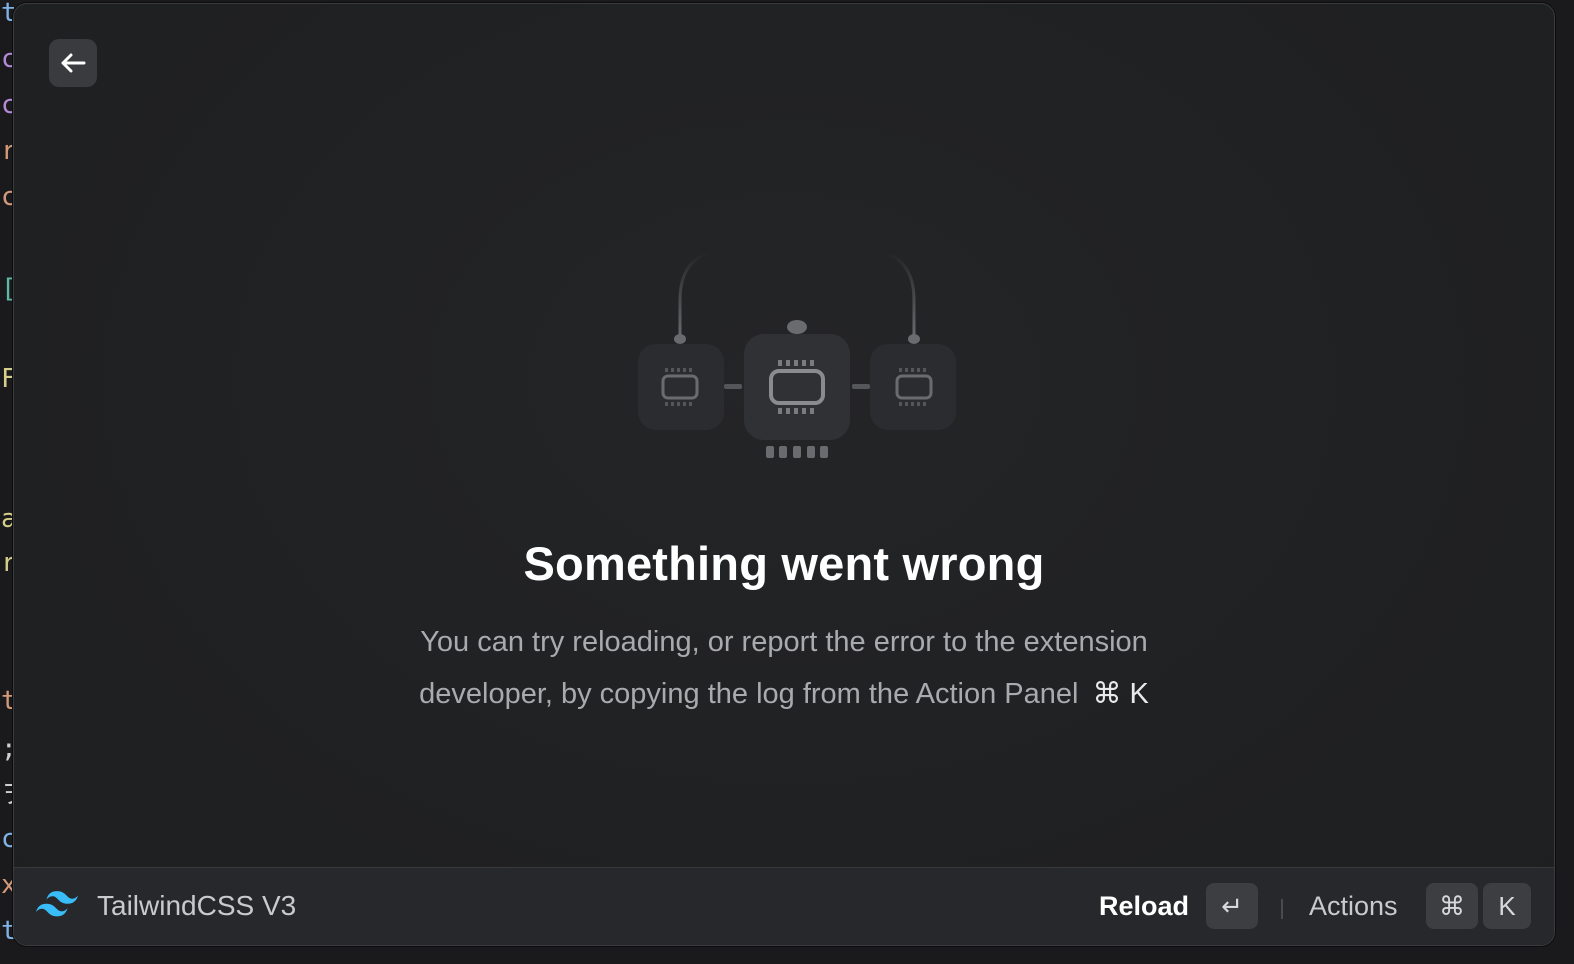 Image resolution: width=1574 pixels, height=964 pixels. Describe the element at coordinates (1452, 906) in the screenshot. I see `command-key-icon: ⌘` at that location.